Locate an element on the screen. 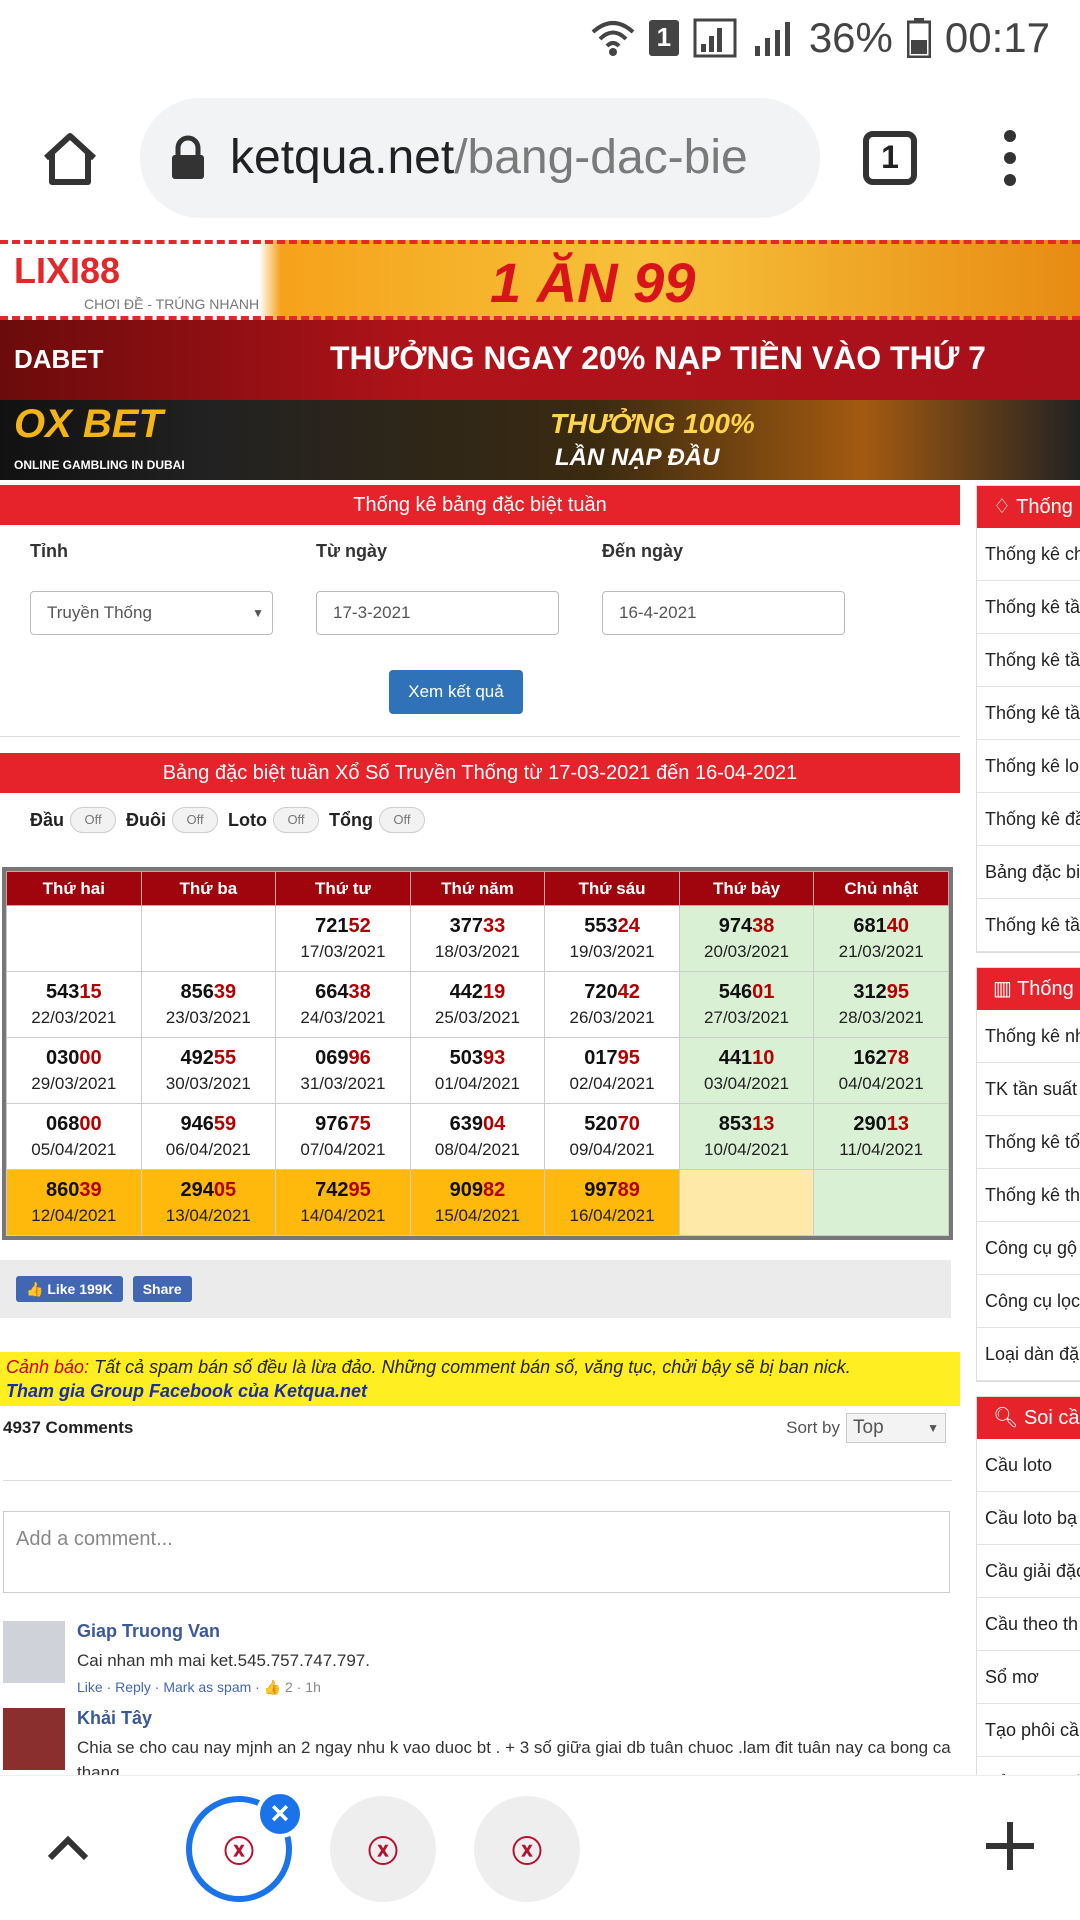 This screenshot has width=1080, height=1920. number-suffix: 38 is located at coordinates (359, 992).